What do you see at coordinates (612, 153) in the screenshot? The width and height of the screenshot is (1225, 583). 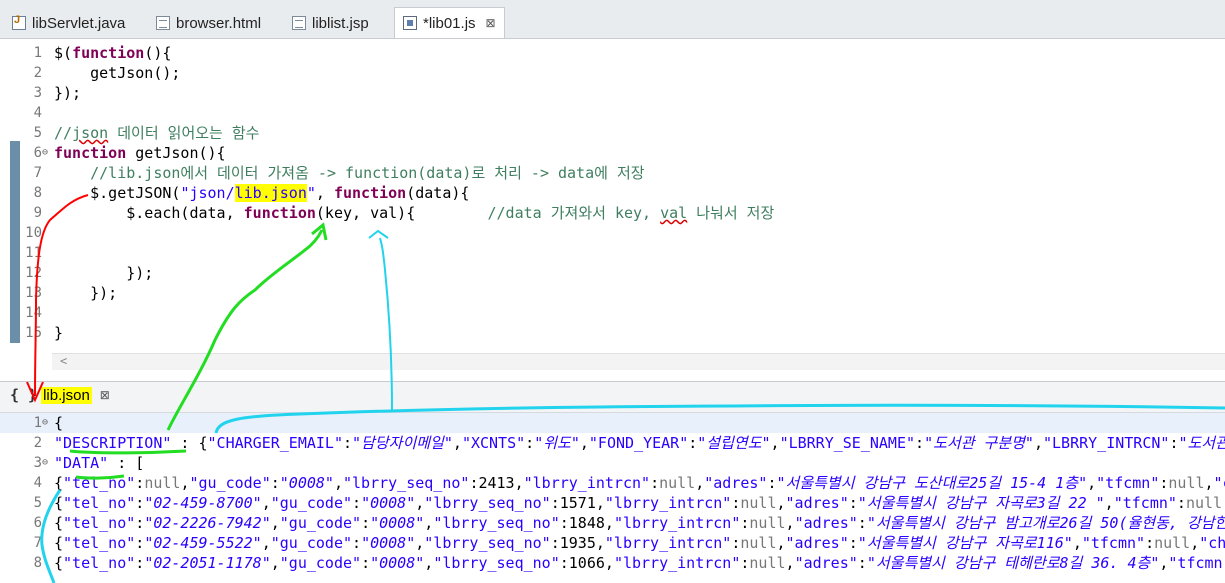 I see `code-line: 6 ⊖ function getJson(){` at bounding box center [612, 153].